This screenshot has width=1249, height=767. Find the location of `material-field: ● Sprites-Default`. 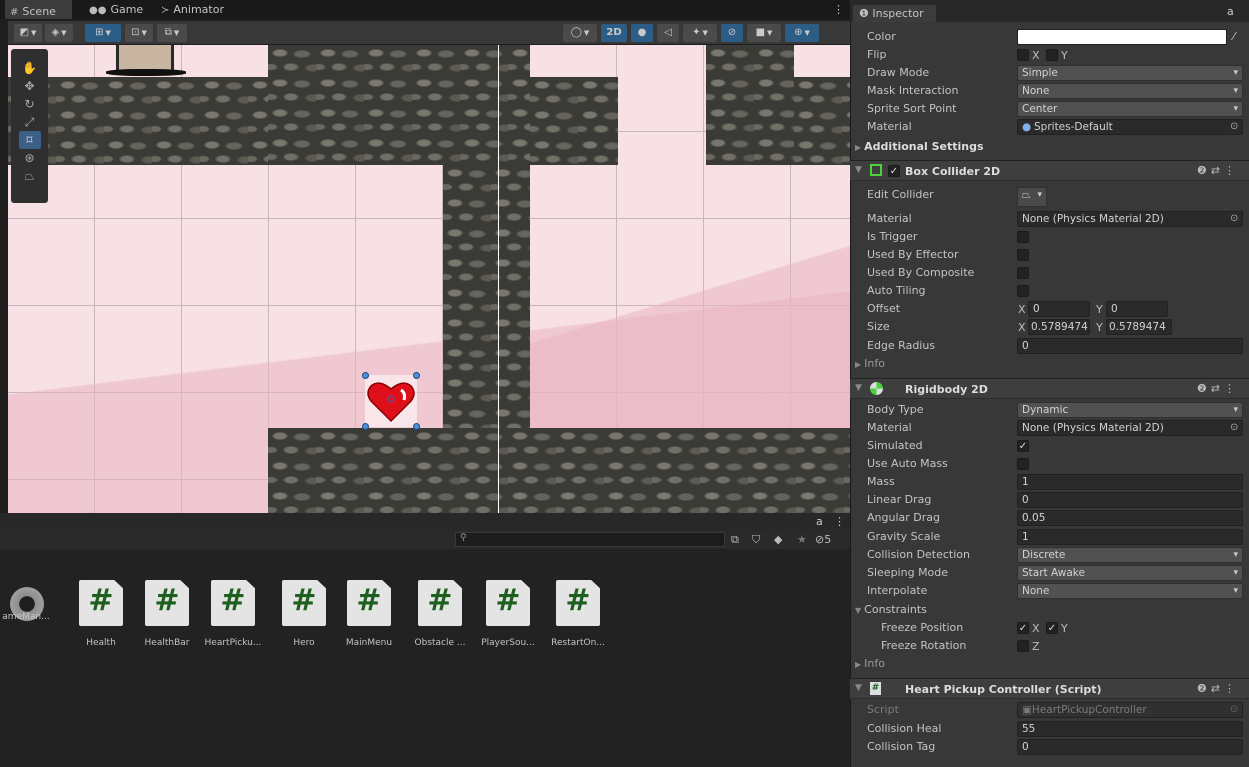

material-field: ● Sprites-Default is located at coordinates (1130, 127).